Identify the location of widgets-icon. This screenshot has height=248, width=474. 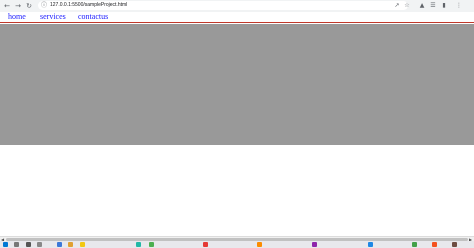
(39, 244).